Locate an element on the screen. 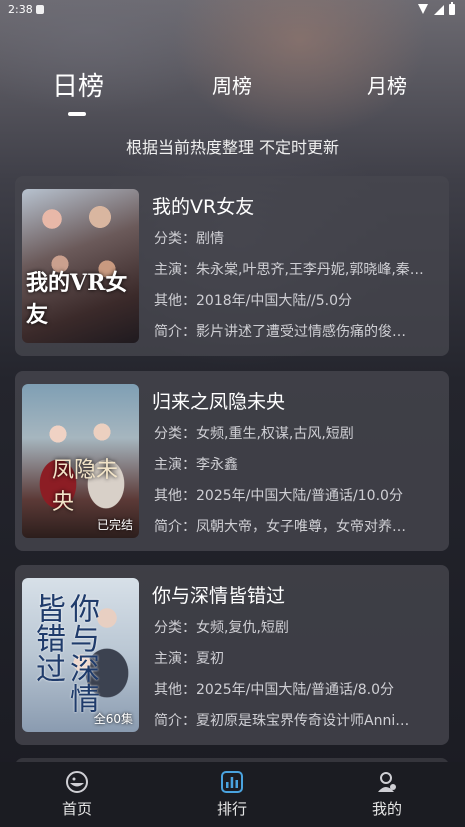  nav-home-label: 首页 is located at coordinates (76, 809).